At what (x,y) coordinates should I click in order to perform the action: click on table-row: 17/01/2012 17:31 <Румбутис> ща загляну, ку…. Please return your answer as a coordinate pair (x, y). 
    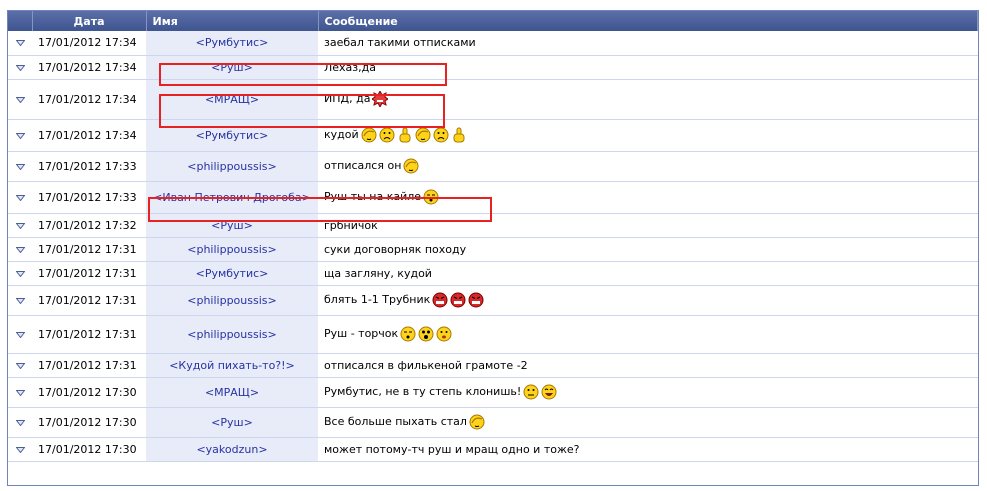
    Looking at the image, I should click on (493, 273).